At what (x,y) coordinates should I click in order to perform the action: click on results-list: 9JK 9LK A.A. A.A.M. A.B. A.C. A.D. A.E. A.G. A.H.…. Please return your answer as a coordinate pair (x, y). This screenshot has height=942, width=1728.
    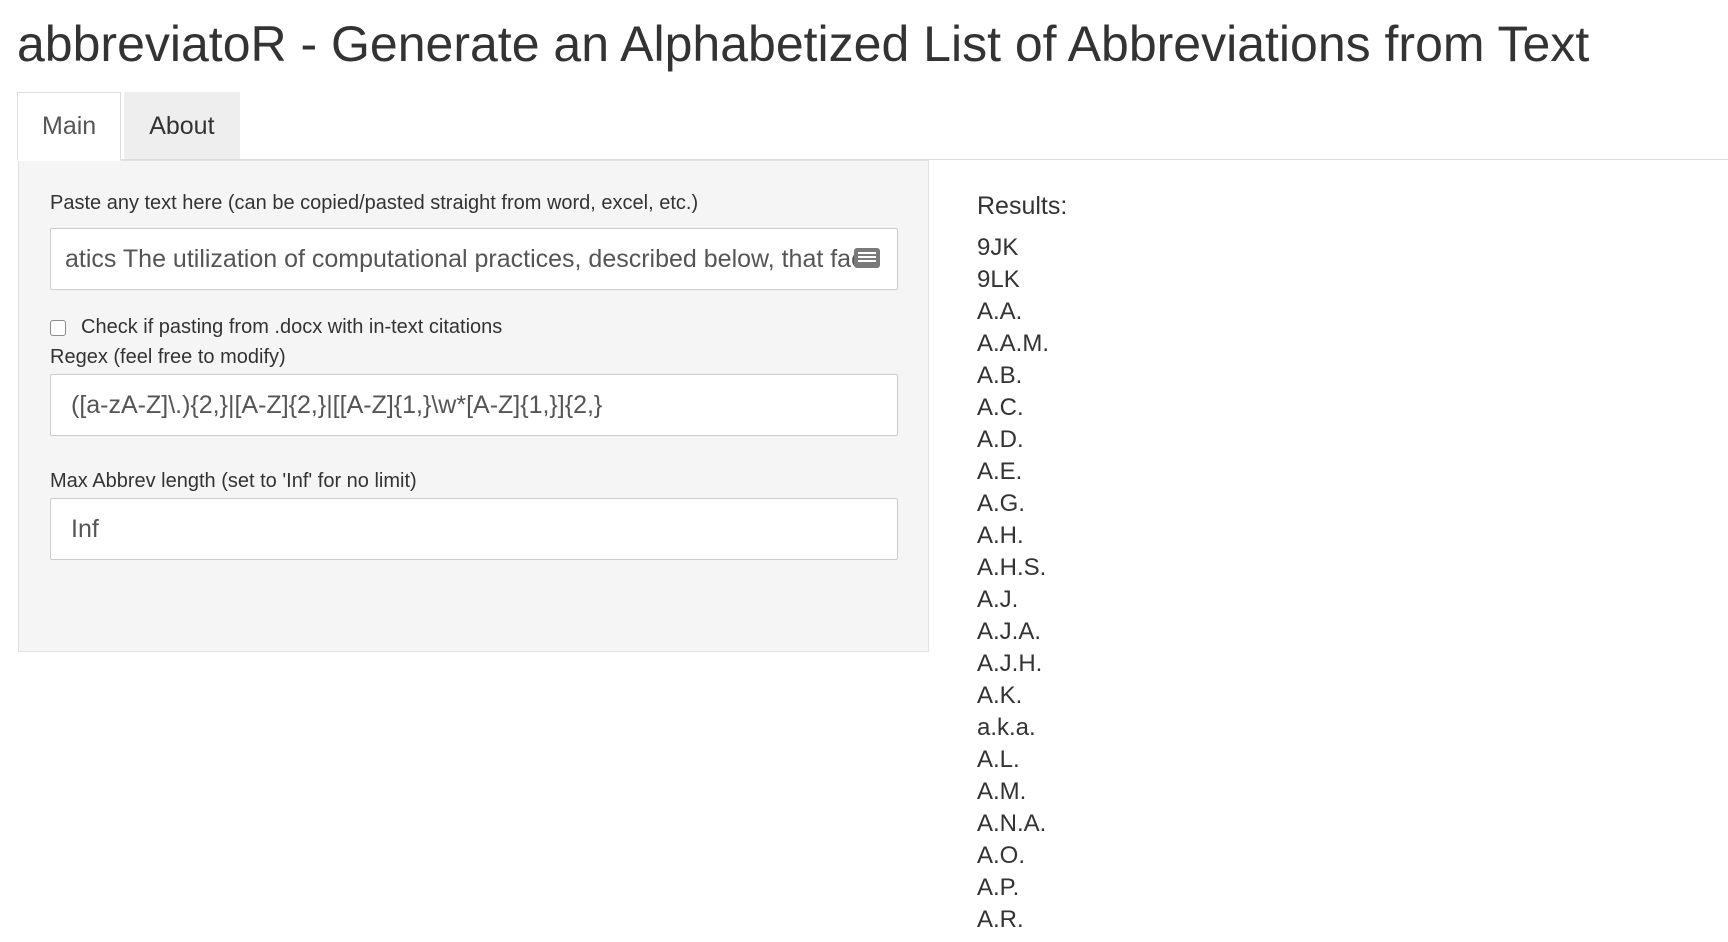
    Looking at the image, I should click on (1022, 584).